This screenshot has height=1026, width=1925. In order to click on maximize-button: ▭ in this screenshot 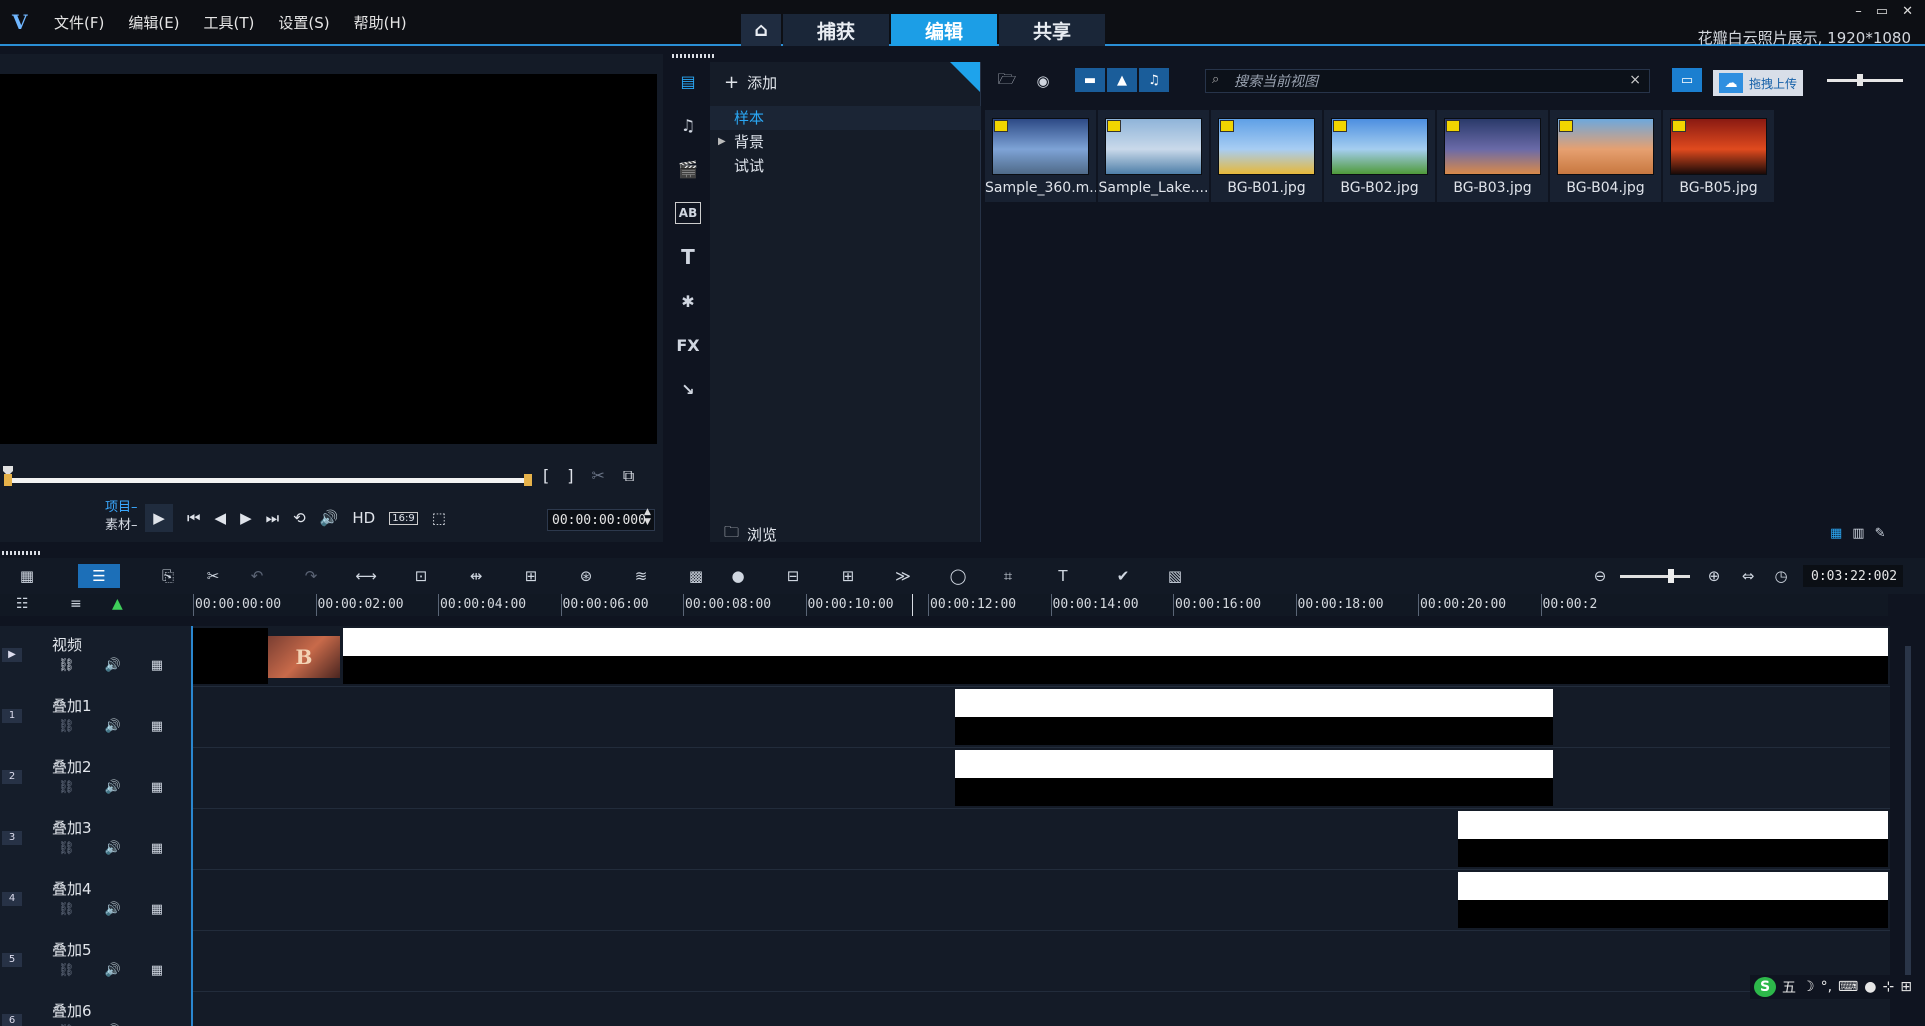, I will do `click(1882, 11)`.